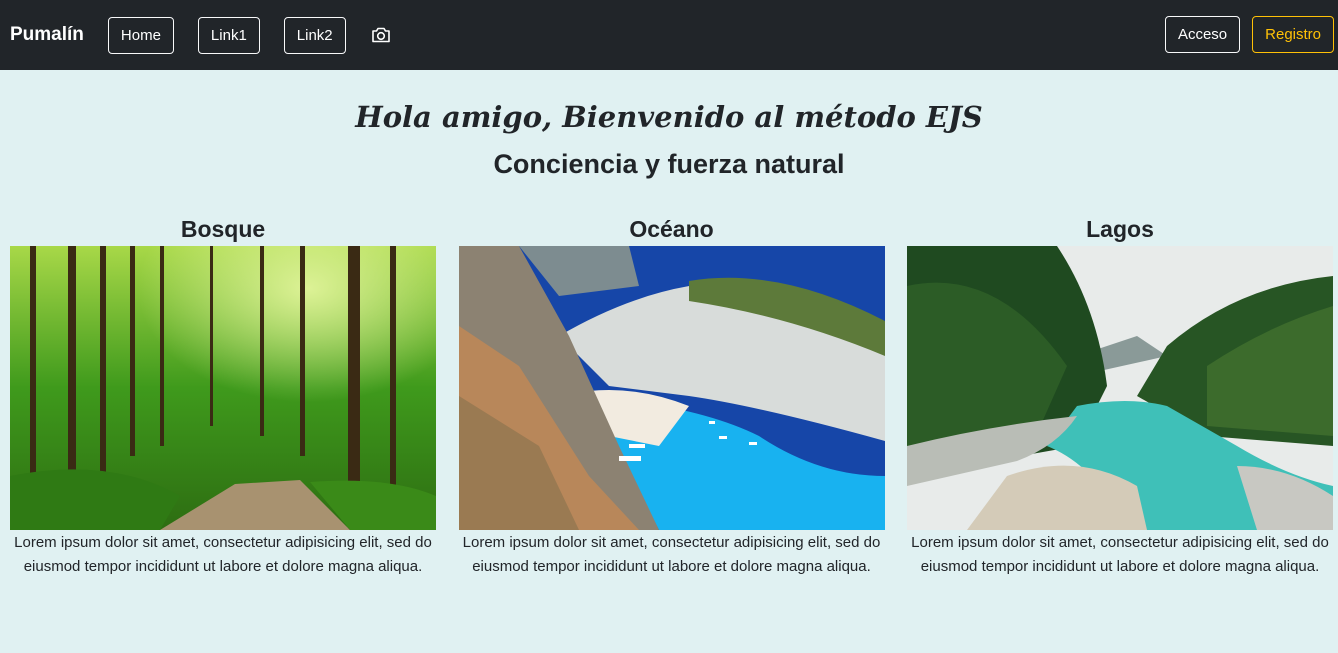  What do you see at coordinates (669, 164) in the screenshot?
I see `subtitle-heading: Conciencia y fuerza natural` at bounding box center [669, 164].